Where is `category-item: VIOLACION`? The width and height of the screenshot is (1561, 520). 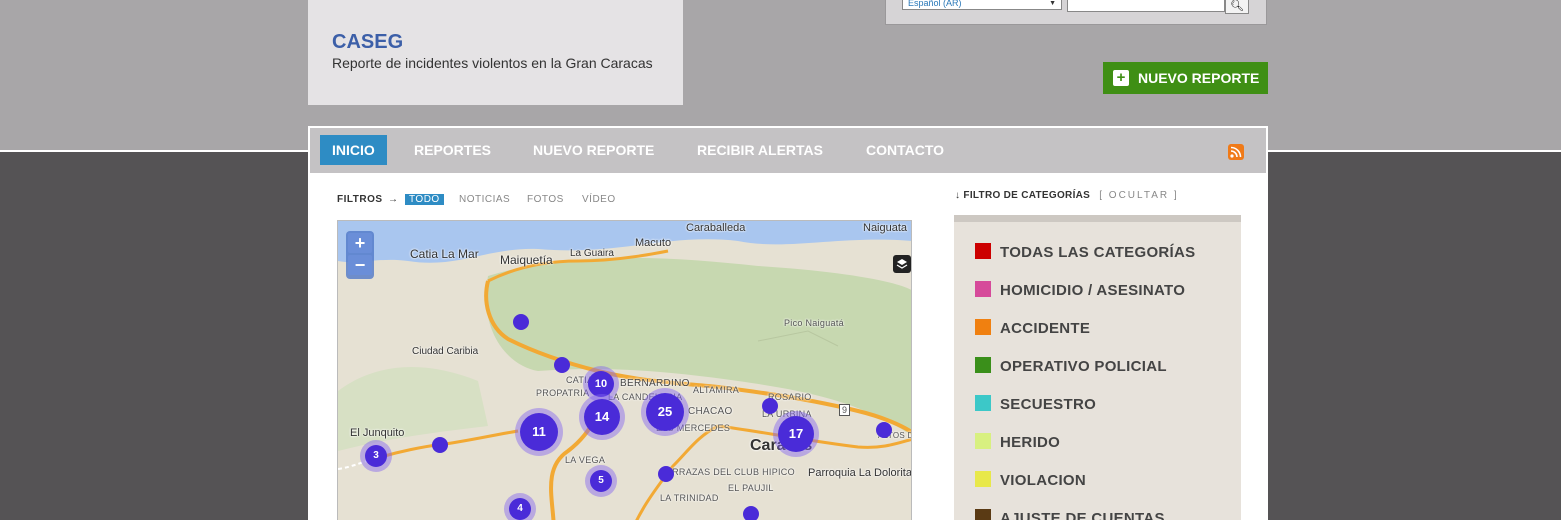 category-item: VIOLACION is located at coordinates (1030, 480).